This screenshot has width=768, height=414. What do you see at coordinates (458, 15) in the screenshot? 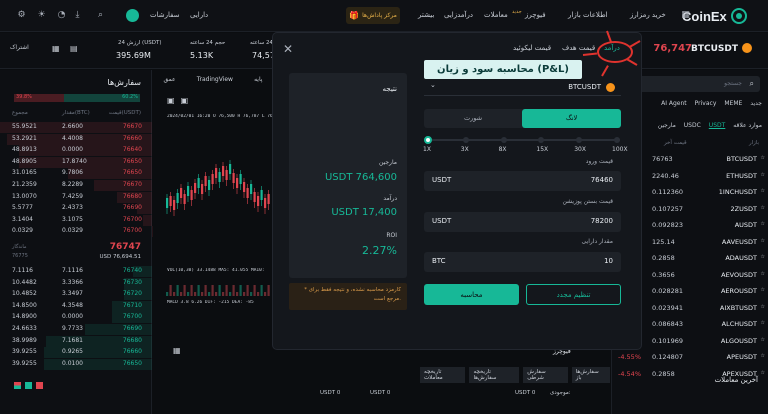
I see `nav-earn: درآمدزایی` at bounding box center [458, 15].